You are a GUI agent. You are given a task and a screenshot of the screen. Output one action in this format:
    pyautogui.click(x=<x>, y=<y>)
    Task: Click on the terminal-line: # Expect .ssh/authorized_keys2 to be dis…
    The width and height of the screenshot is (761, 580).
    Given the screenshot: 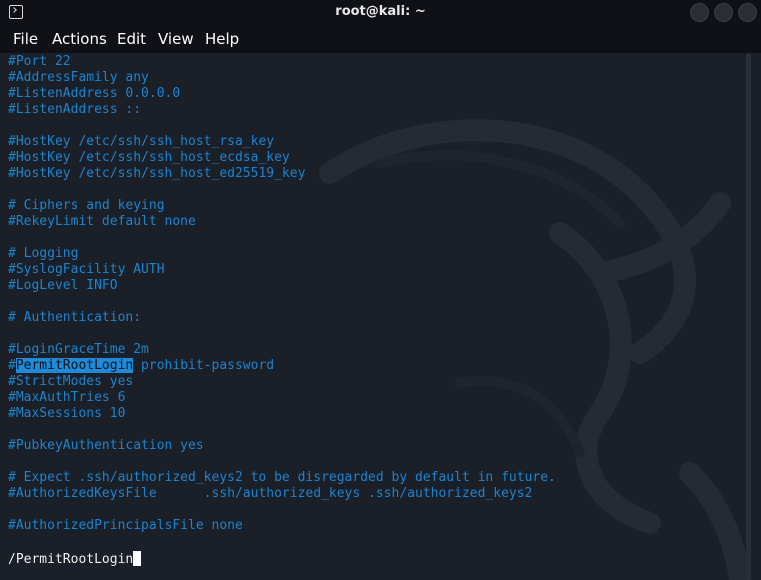 What is the action you would take?
    pyautogui.click(x=282, y=477)
    